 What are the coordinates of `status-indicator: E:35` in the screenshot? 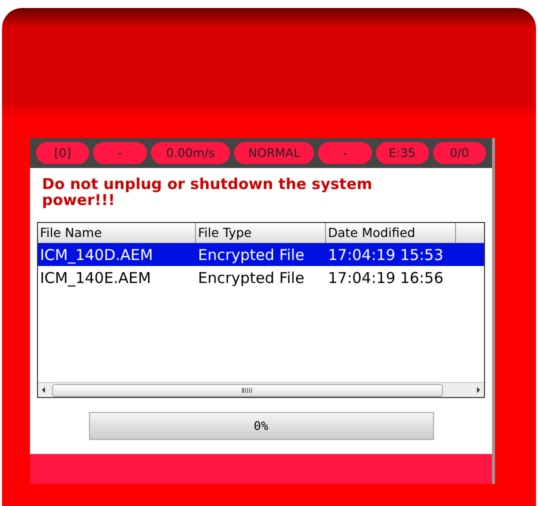 It's located at (402, 153).